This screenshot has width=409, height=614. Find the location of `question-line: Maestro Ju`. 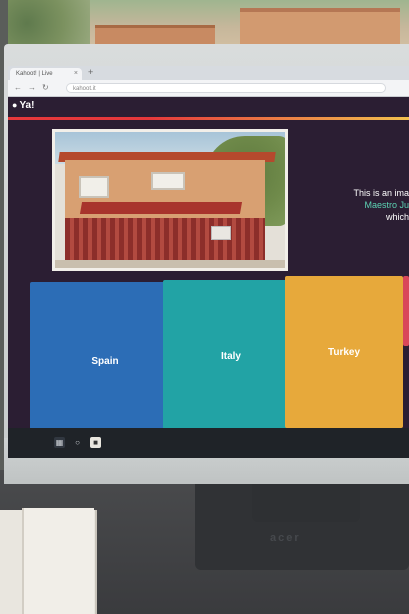

question-line: Maestro Ju is located at coordinates (386, 205).